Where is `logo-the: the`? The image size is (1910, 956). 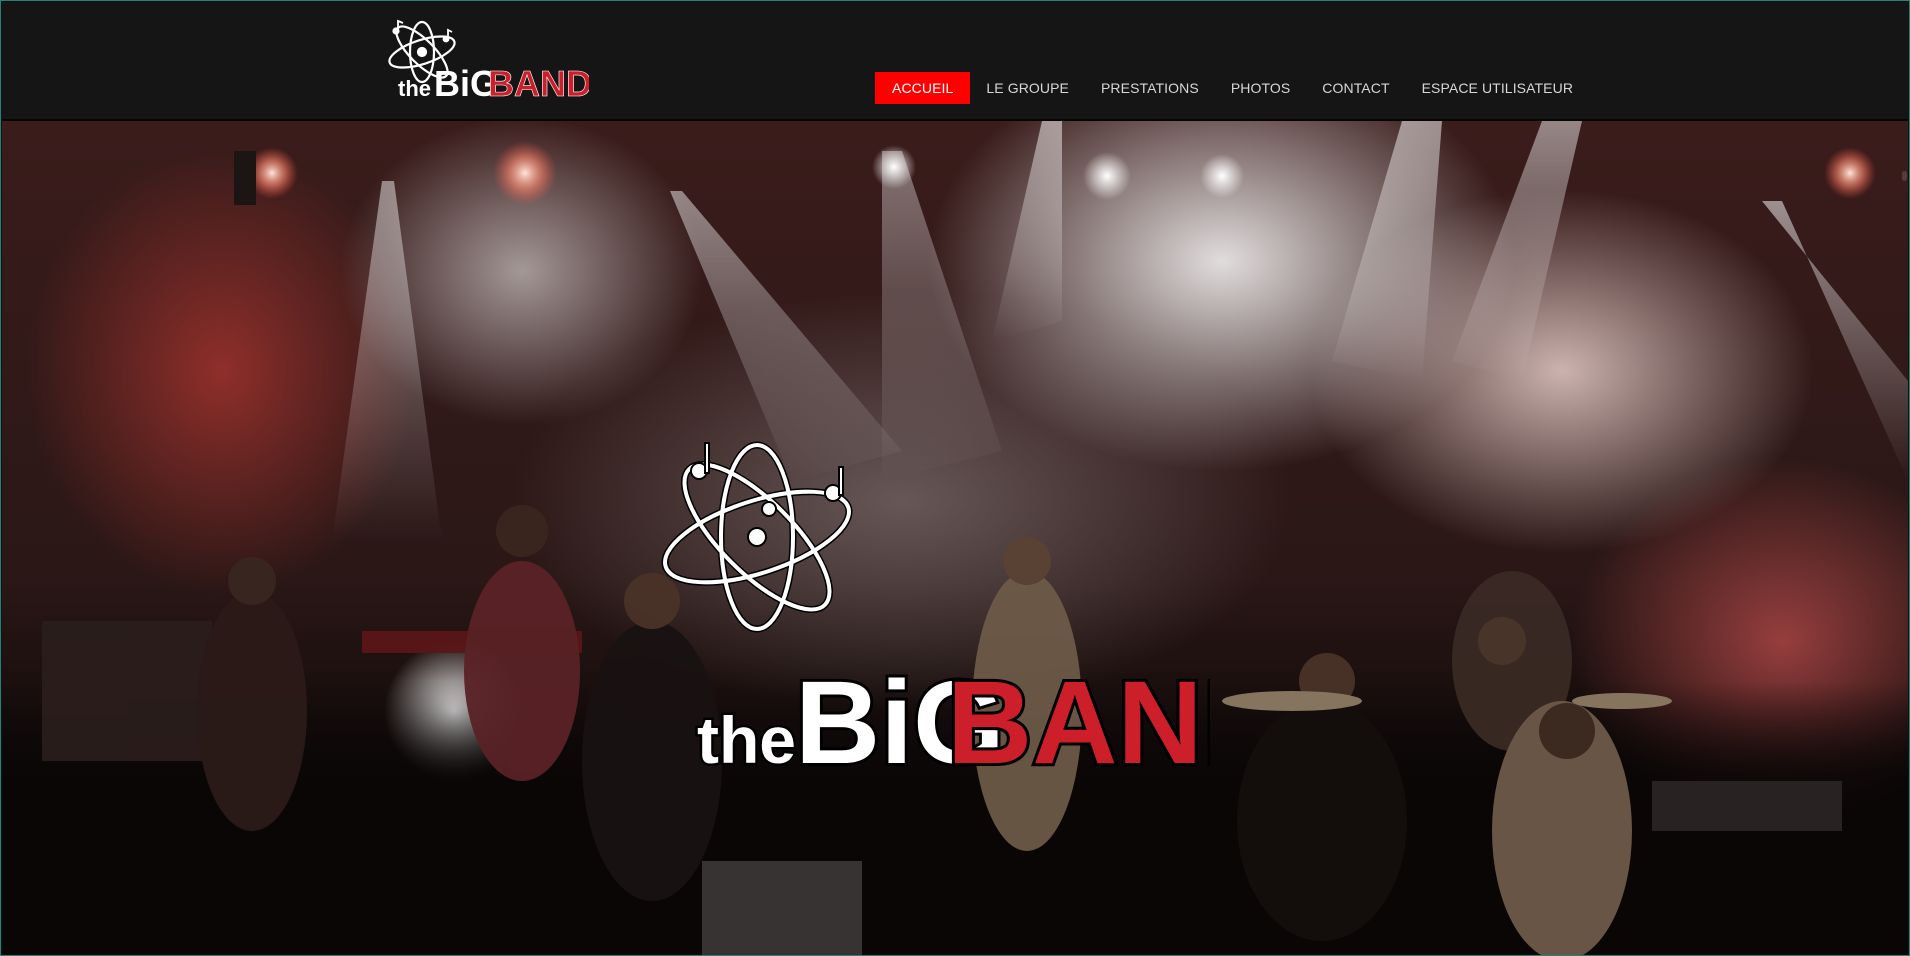 logo-the: the is located at coordinates (414, 88).